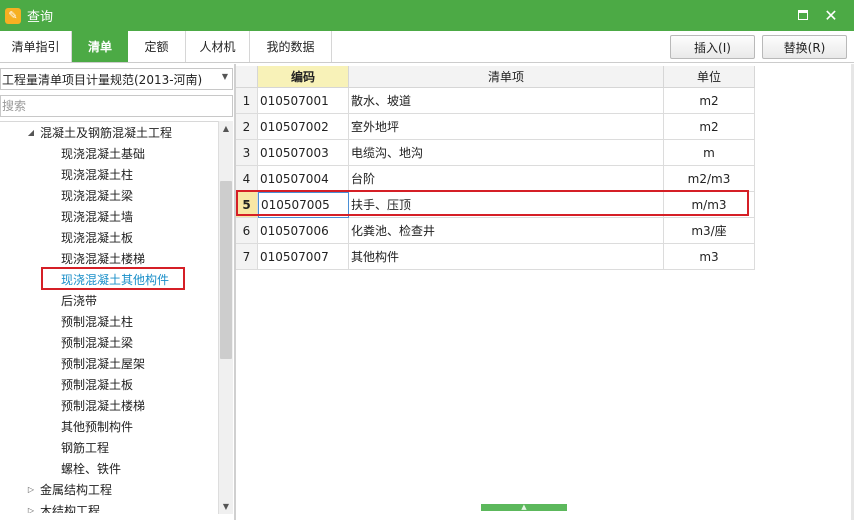  I want to click on row-highlight-box, so click(492, 203).